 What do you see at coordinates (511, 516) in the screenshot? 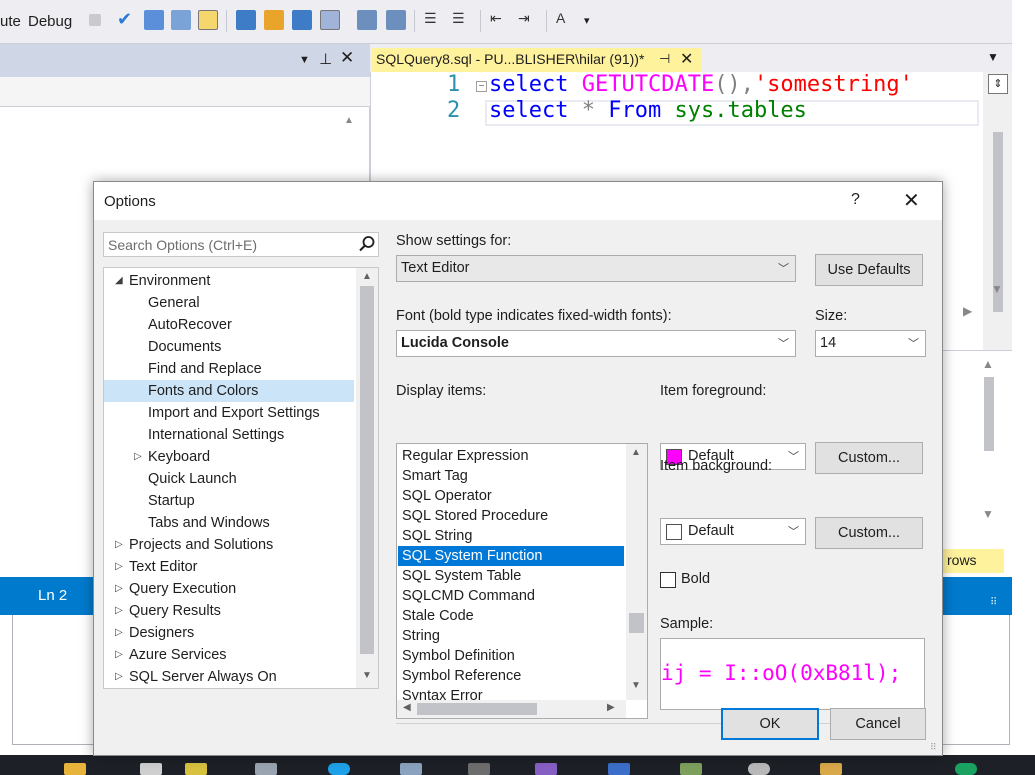
I see `display-item: SQL Stored Procedure` at bounding box center [511, 516].